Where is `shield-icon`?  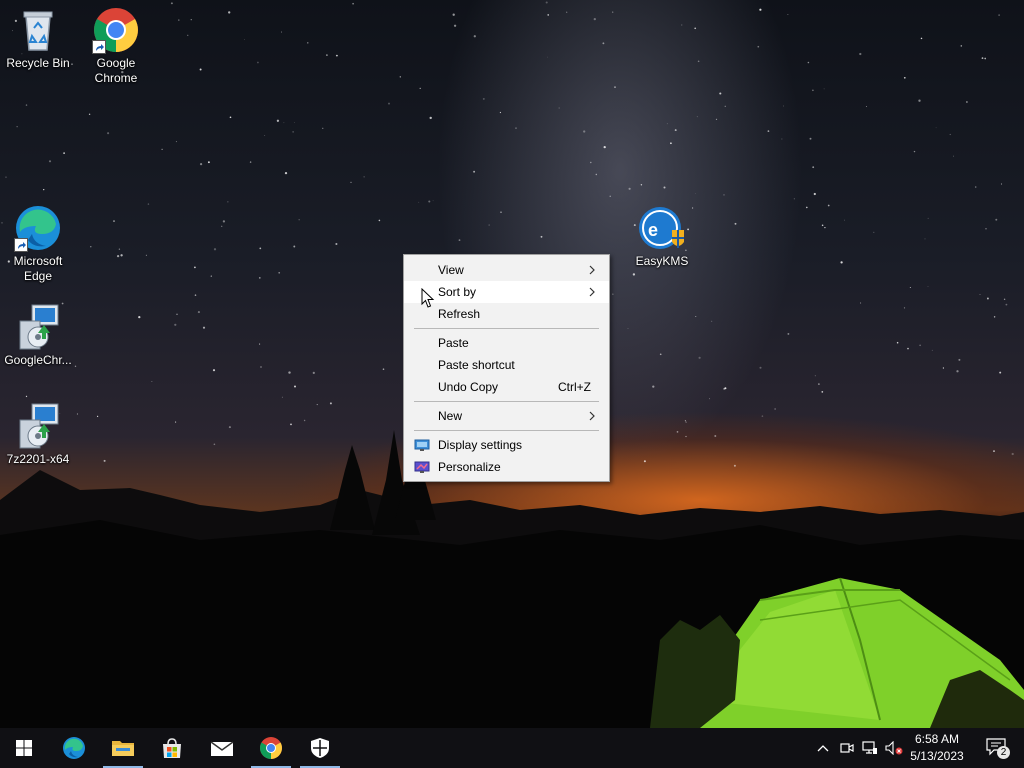 shield-icon is located at coordinates (320, 748).